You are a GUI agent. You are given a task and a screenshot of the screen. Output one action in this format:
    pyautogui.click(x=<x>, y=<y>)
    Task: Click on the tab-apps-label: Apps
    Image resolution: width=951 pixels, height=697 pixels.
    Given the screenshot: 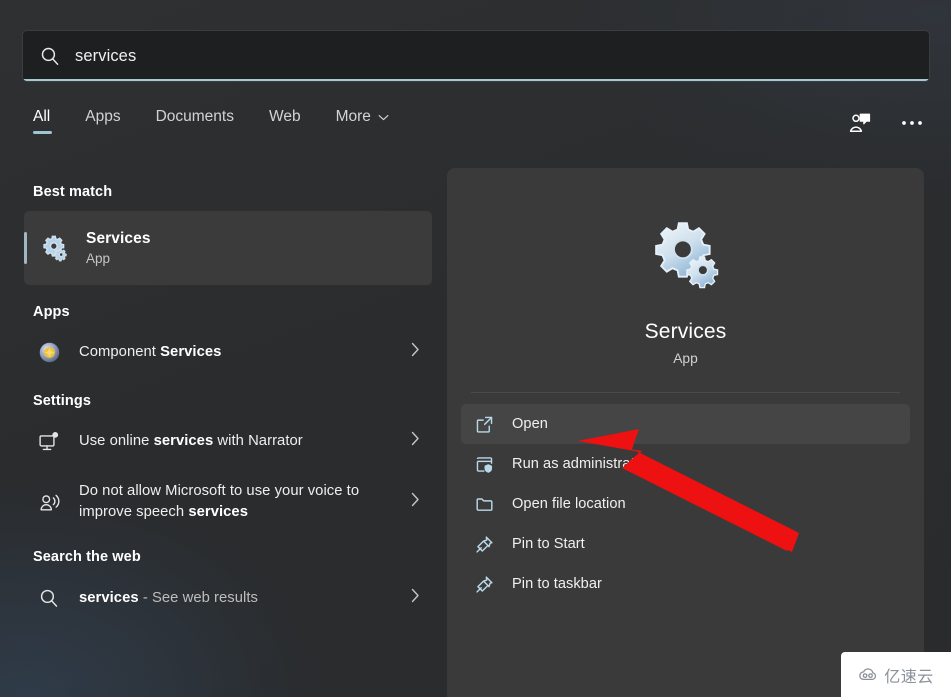 What is the action you would take?
    pyautogui.click(x=103, y=116)
    